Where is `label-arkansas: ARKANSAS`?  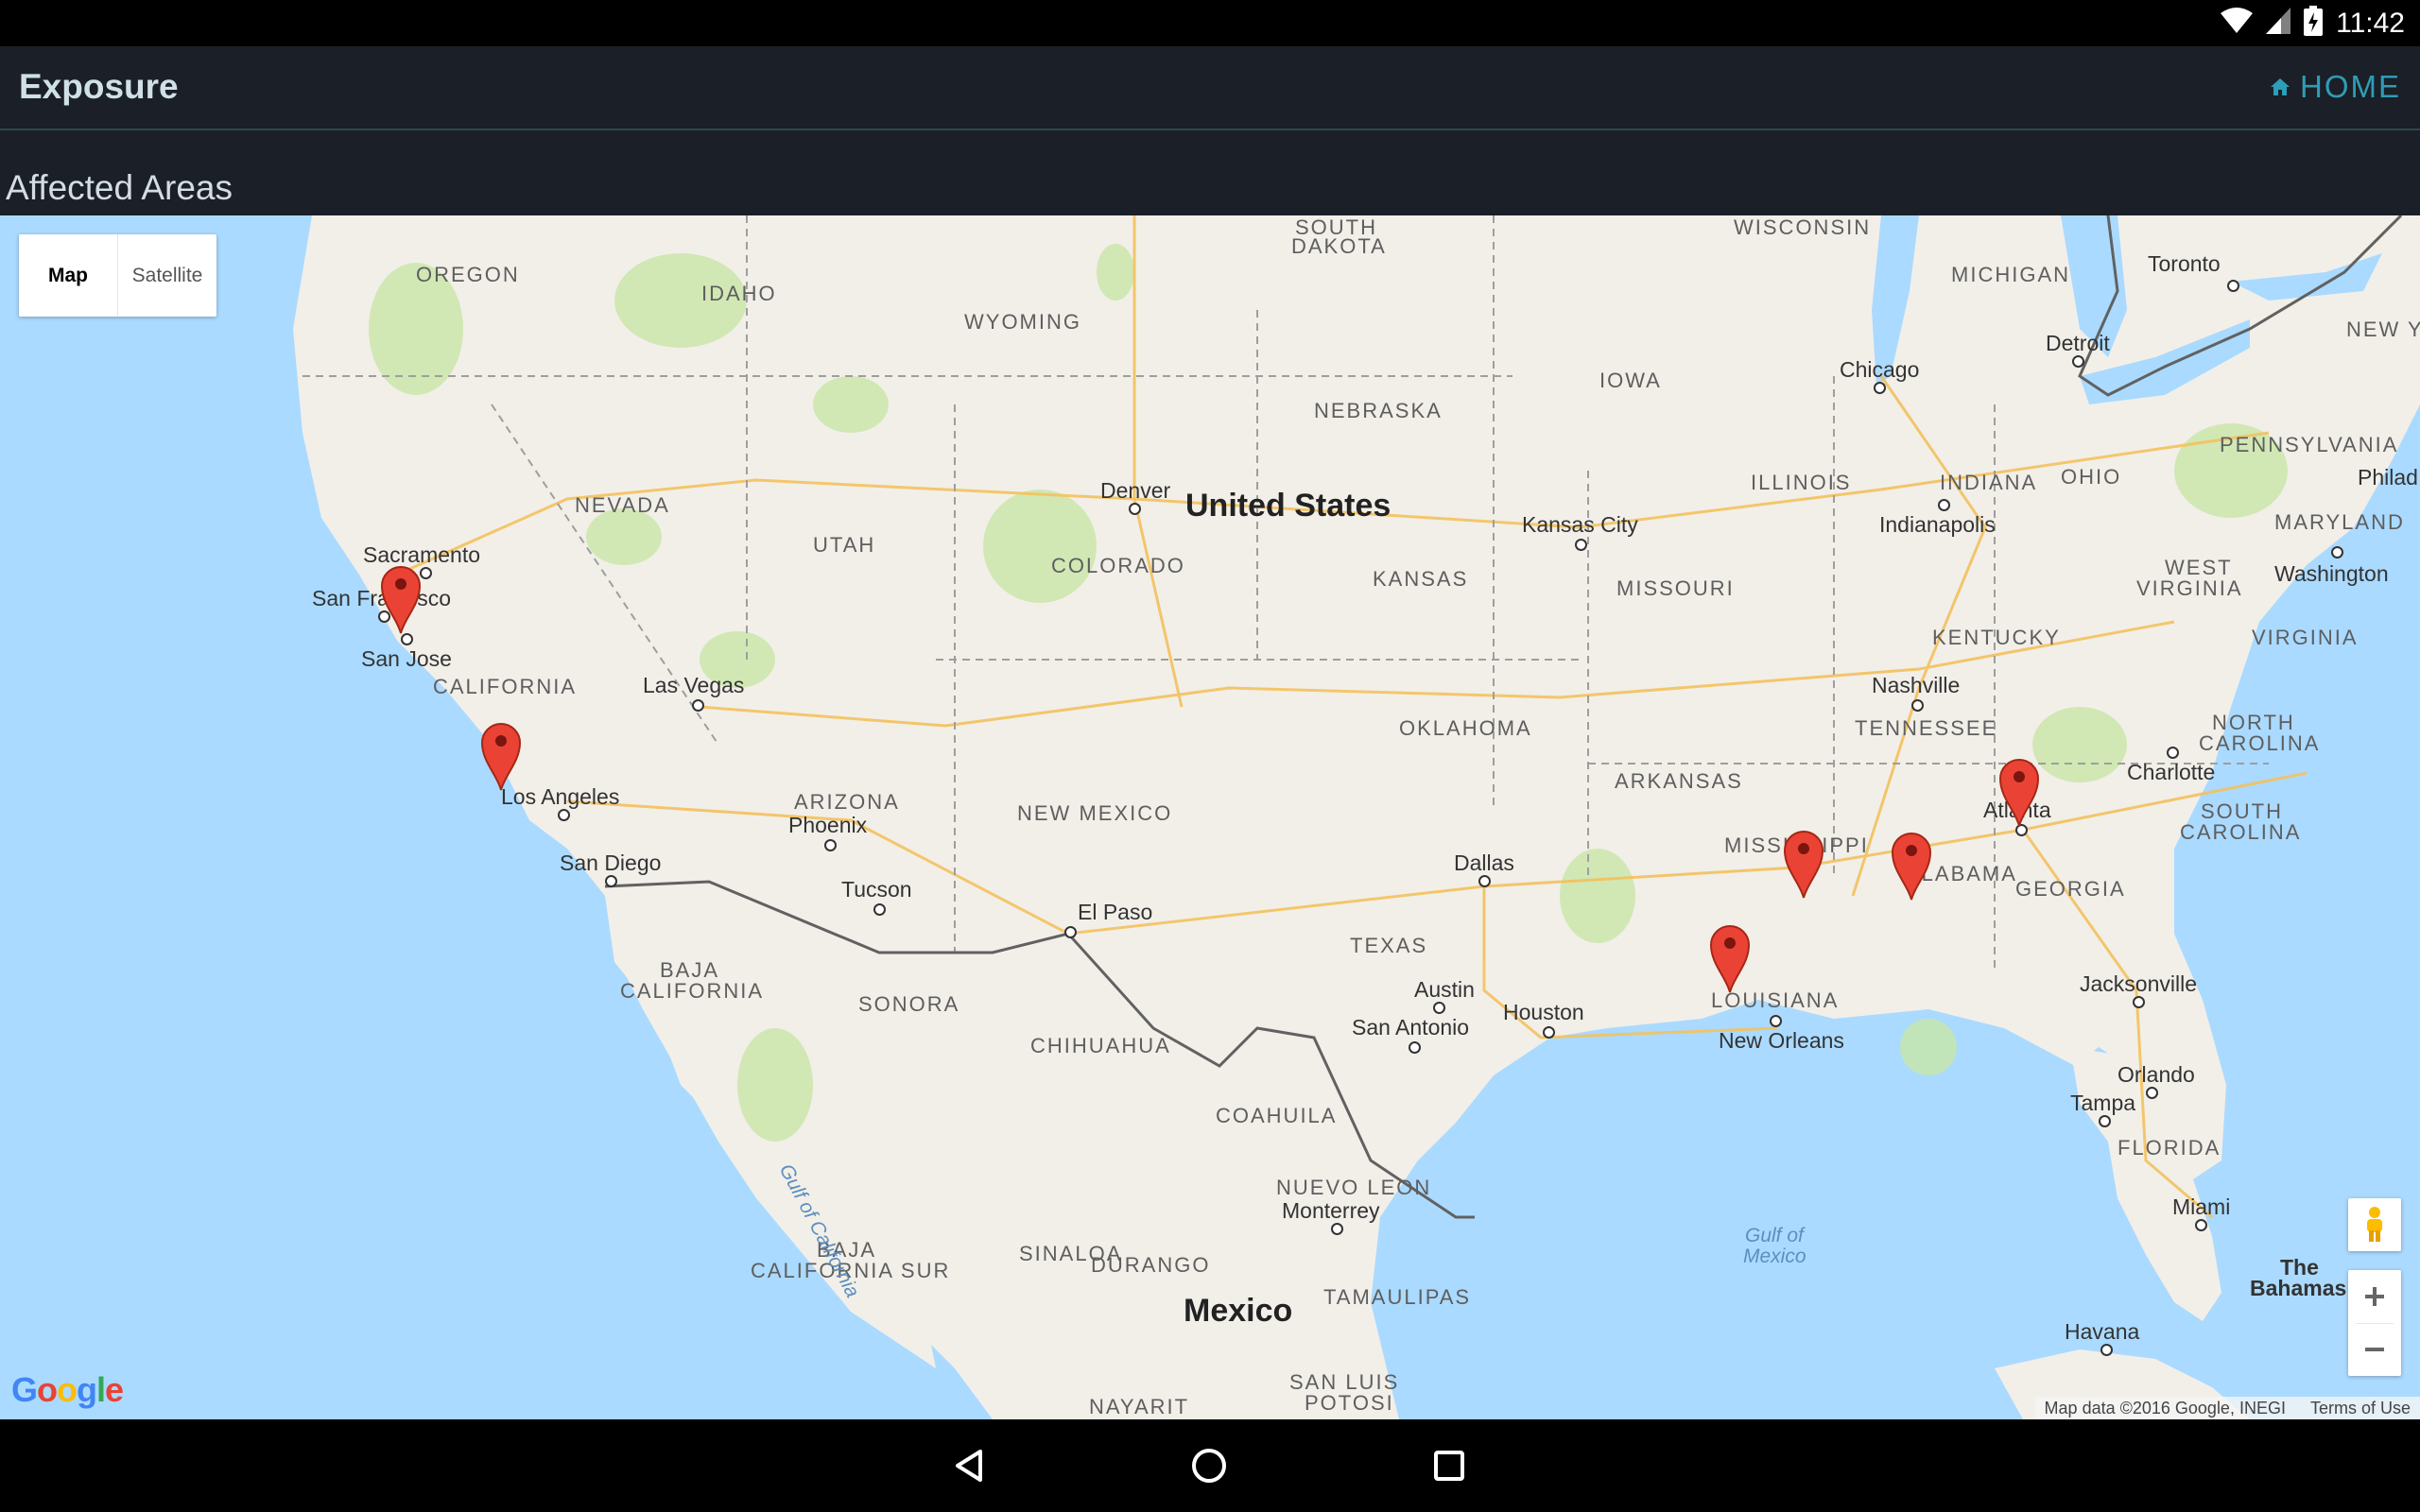
label-arkansas: ARKANSAS is located at coordinates (1679, 781).